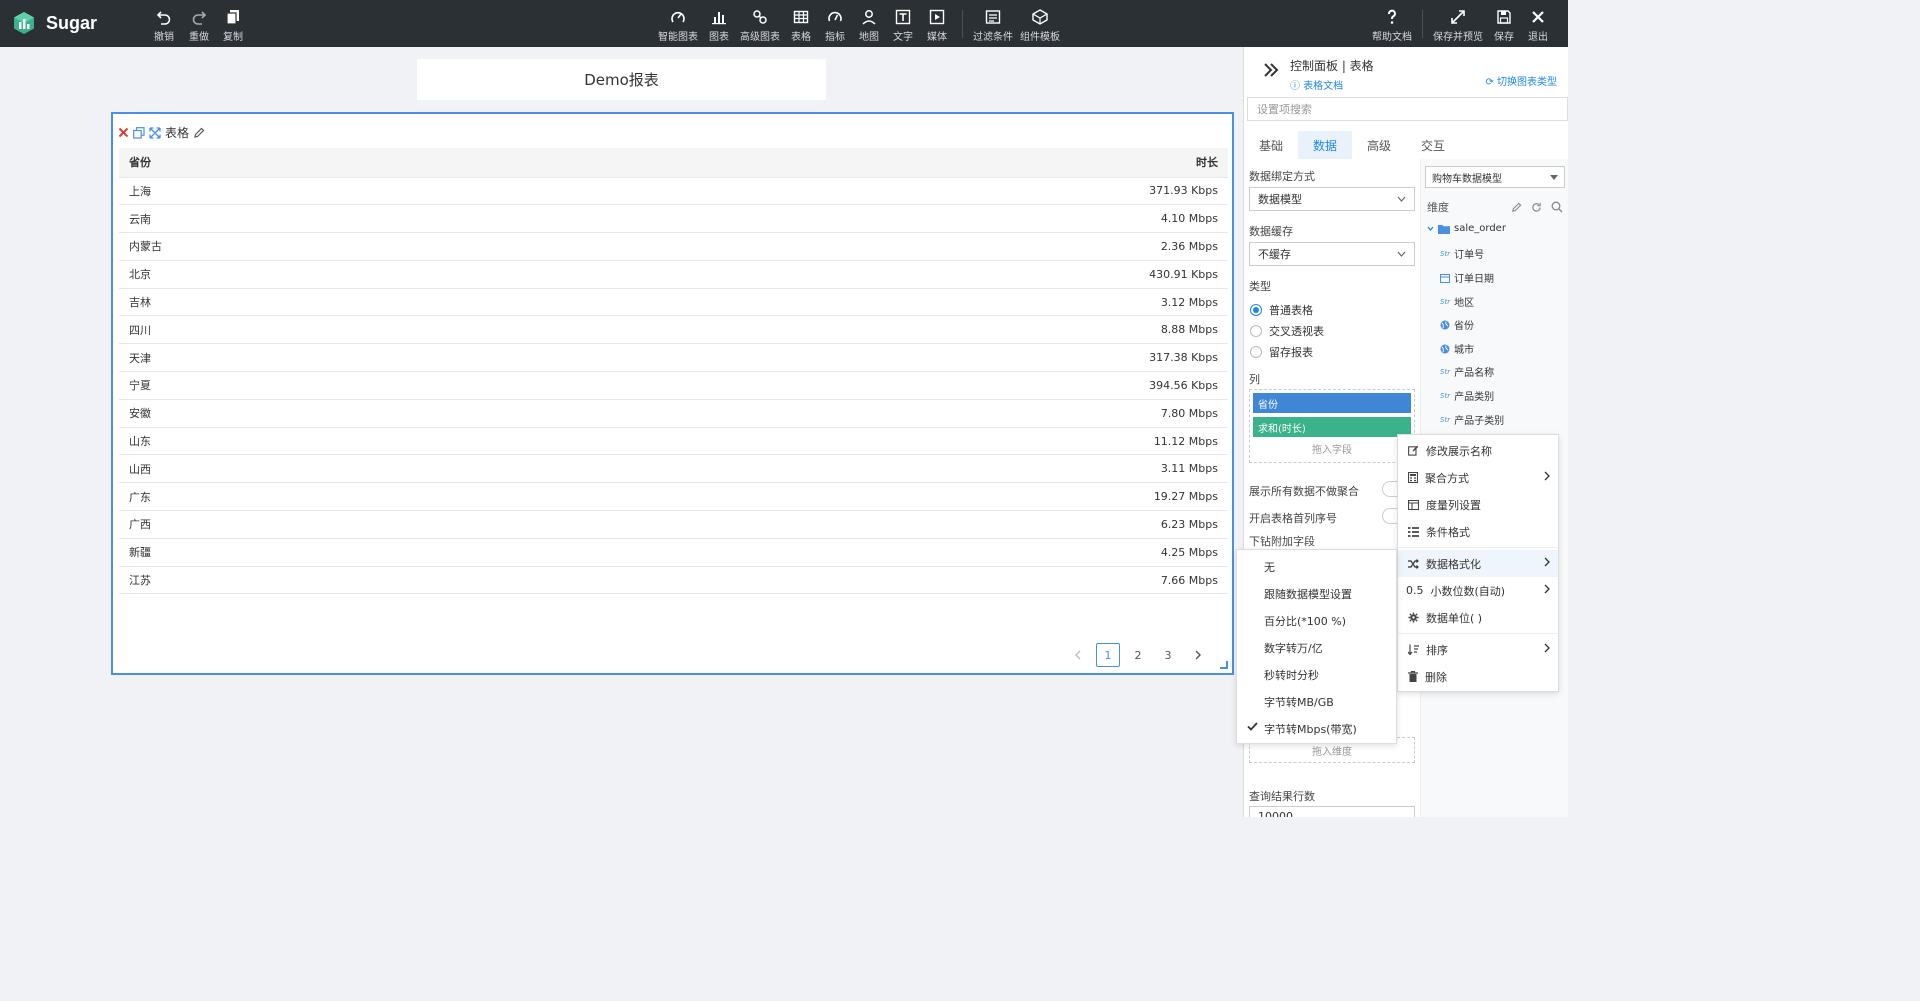 The width and height of the screenshot is (1920, 1001). I want to click on columns-dropzone: 省份 求和(时长) 拖入字段, so click(1332, 426).